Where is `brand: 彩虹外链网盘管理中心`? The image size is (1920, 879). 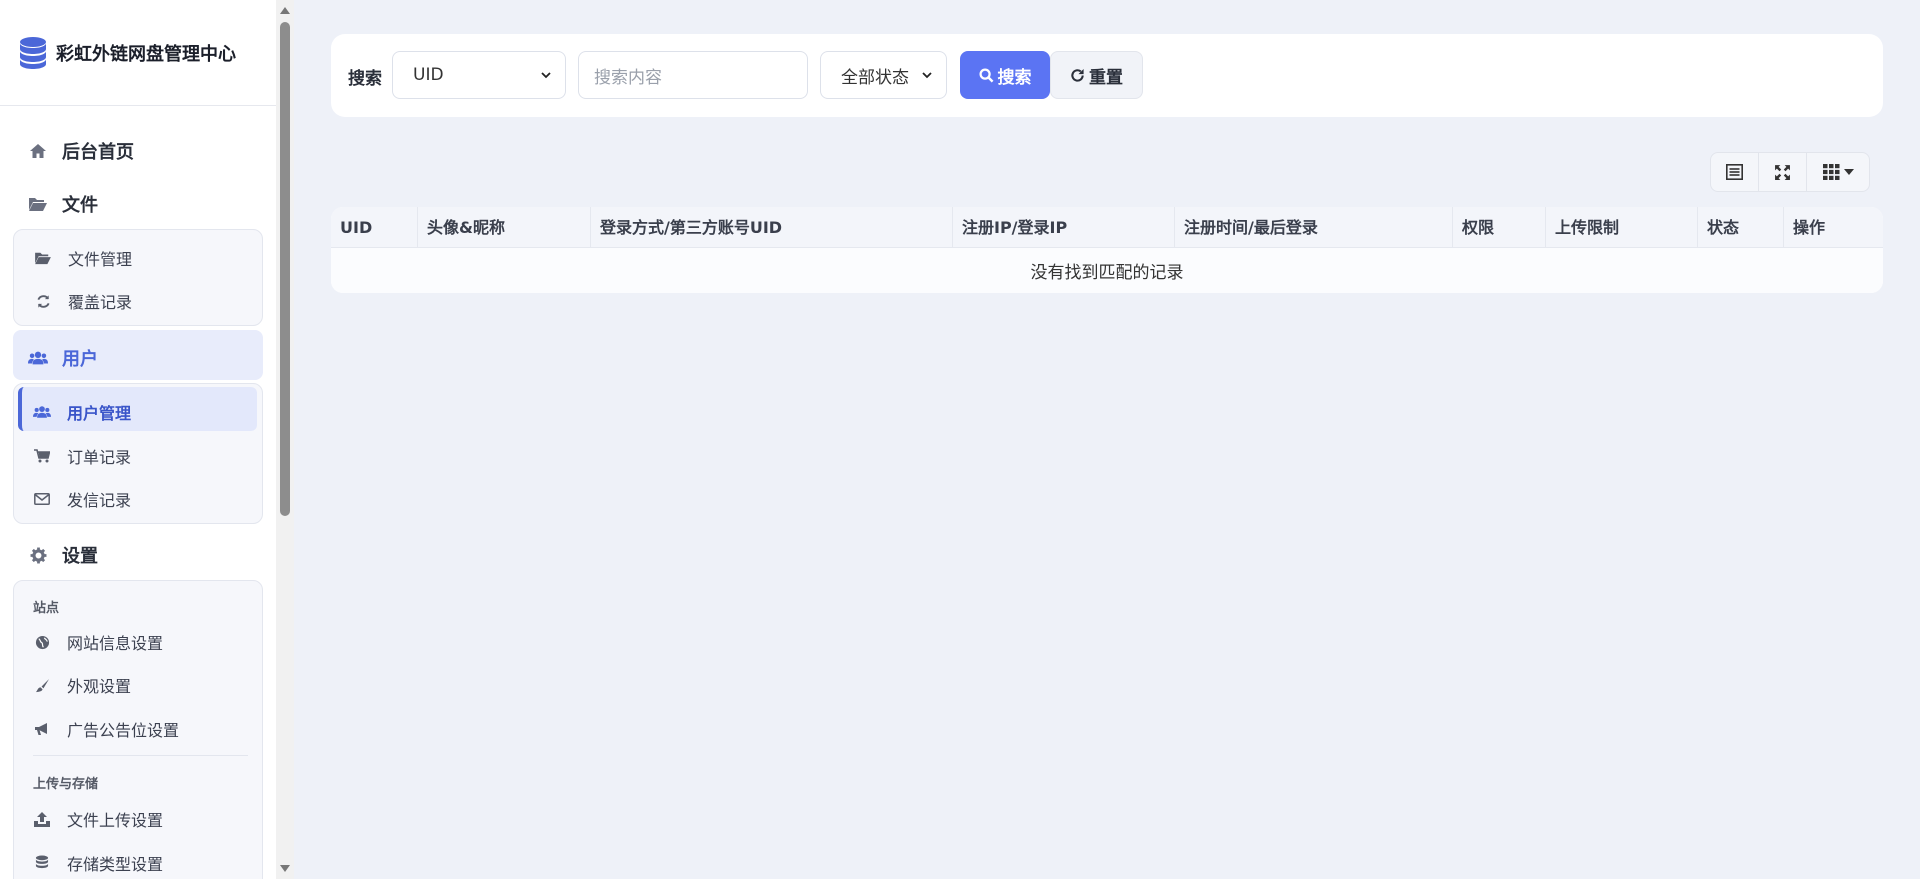 brand: 彩虹外链网盘管理中心 is located at coordinates (138, 53).